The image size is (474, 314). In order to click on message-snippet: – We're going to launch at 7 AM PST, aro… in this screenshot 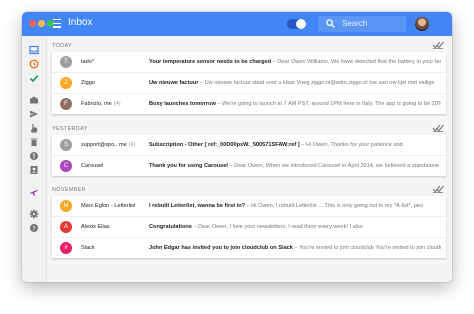, I will do `click(328, 104)`.